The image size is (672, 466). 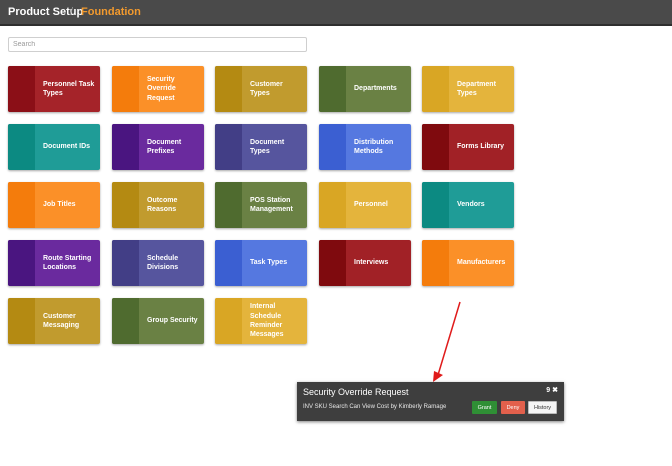 What do you see at coordinates (548, 390) in the screenshot?
I see `request-count: 9` at bounding box center [548, 390].